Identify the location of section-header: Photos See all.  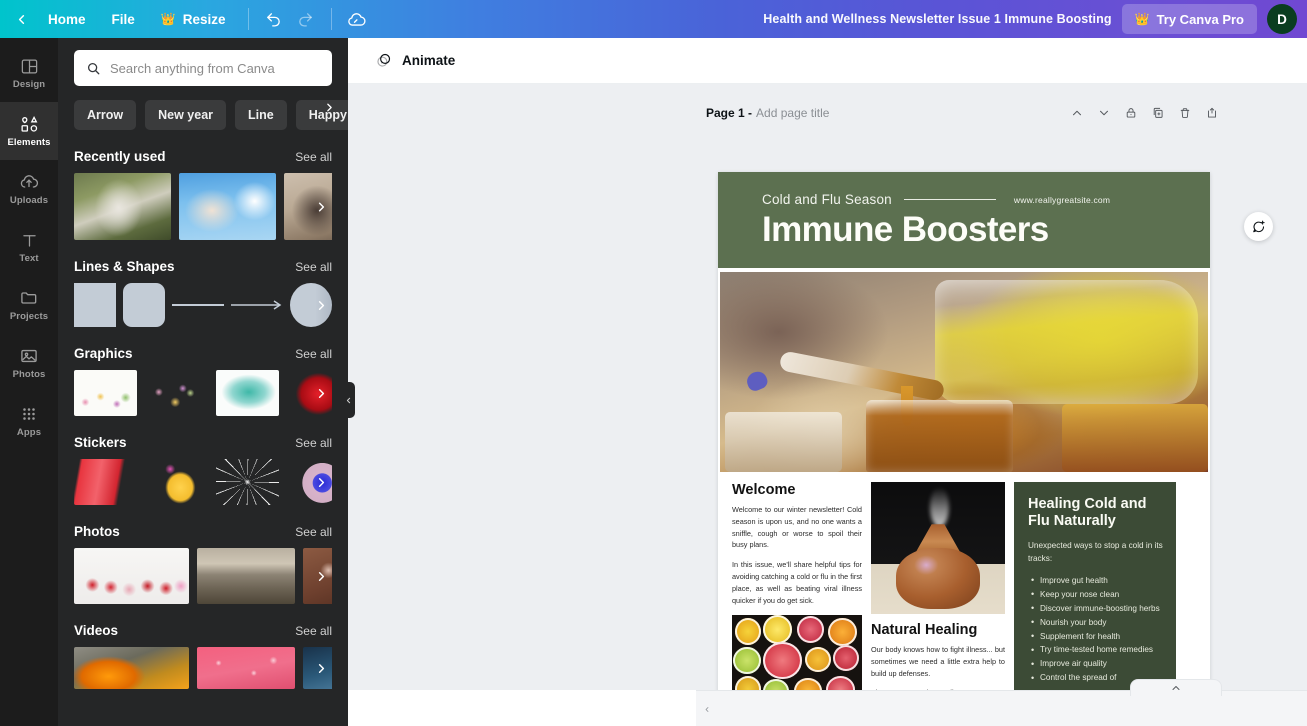
(203, 531).